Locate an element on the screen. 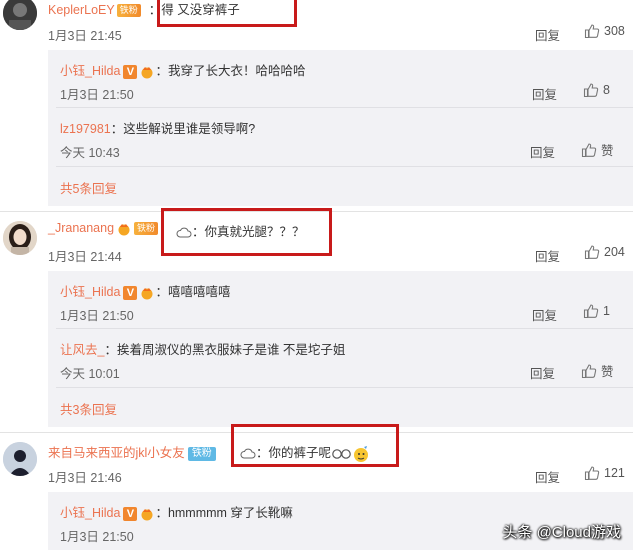 The width and height of the screenshot is (633, 550). reply-header: 小钰_Hilda V ：我穿了长大衣！哈哈哈哈 is located at coordinates (182, 69).